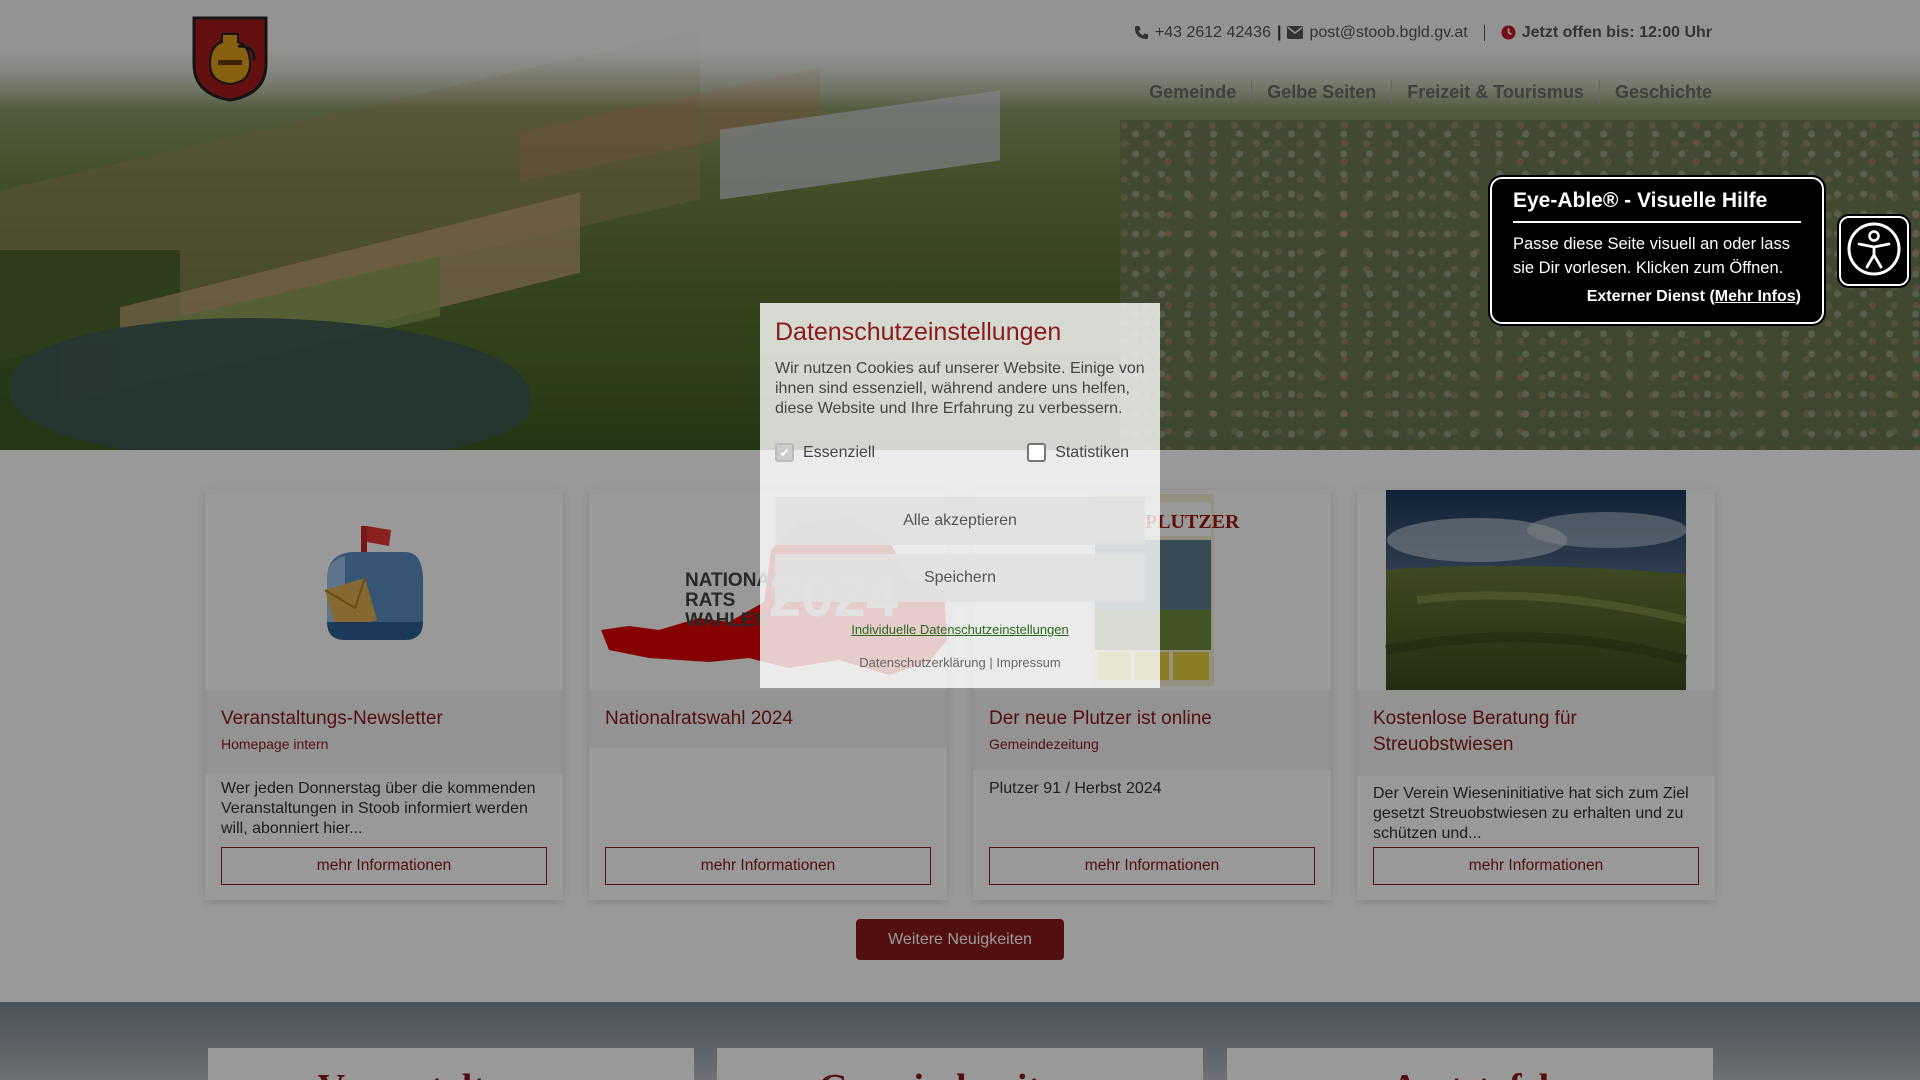 Image resolution: width=1920 pixels, height=1080 pixels. I want to click on accessibility-person-icon, so click(1874, 251).